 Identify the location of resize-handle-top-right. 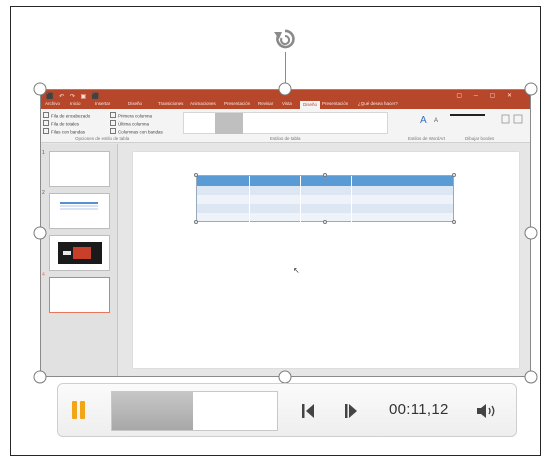
(531, 89).